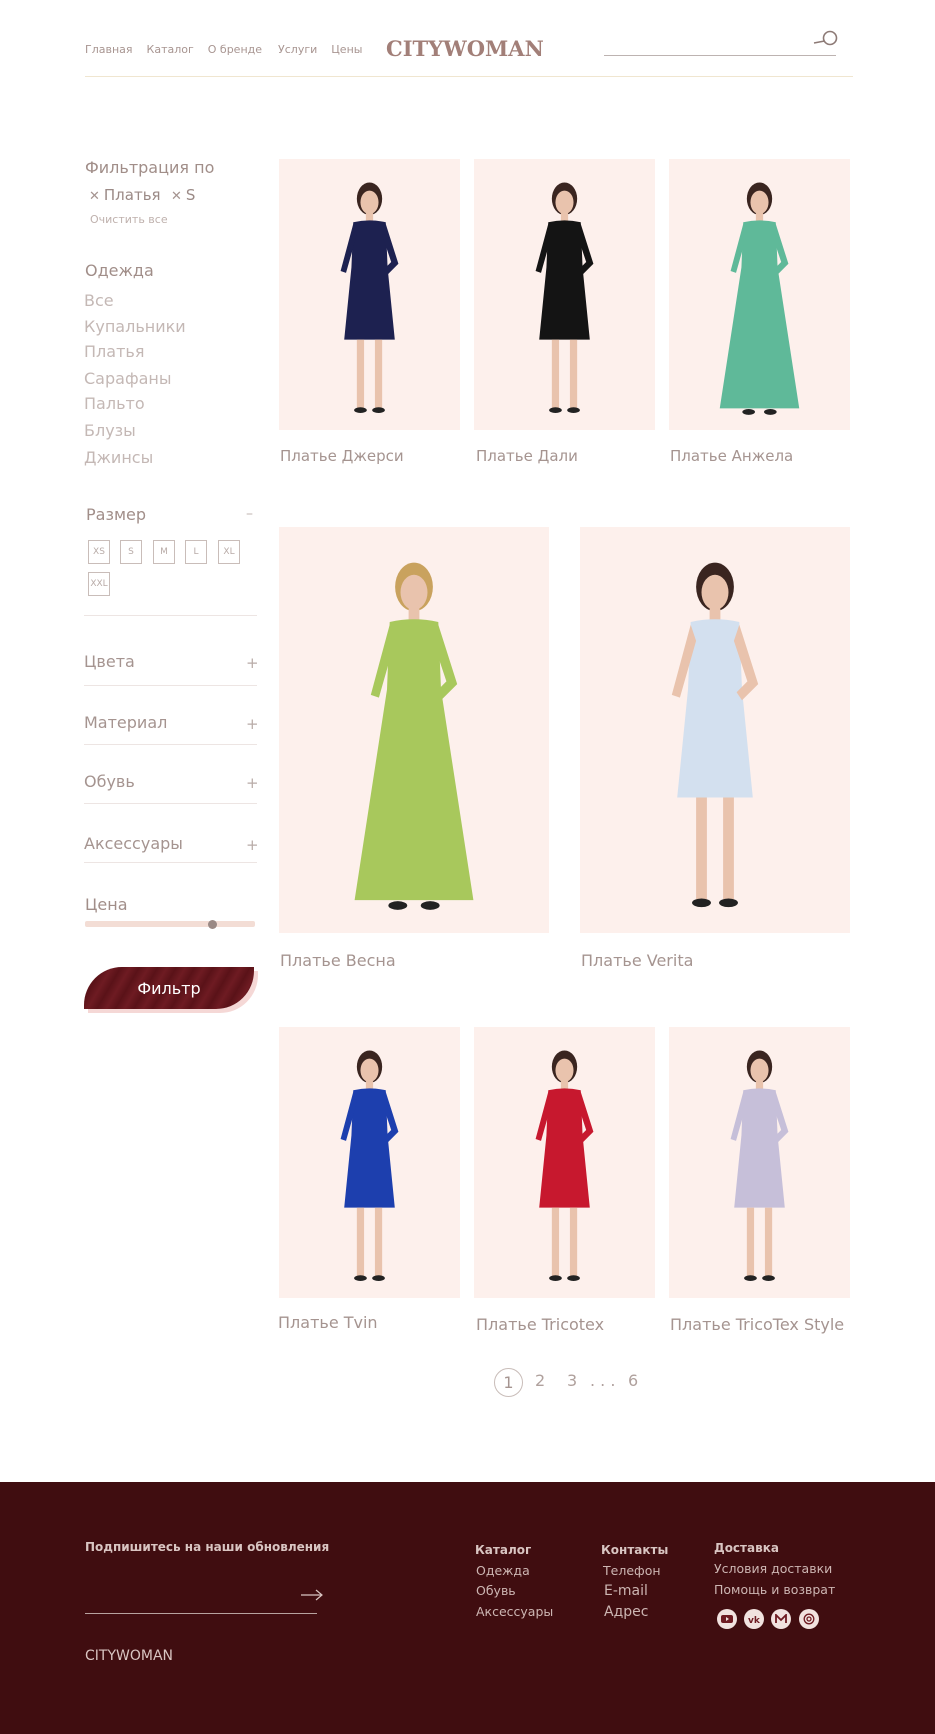 This screenshot has height=1734, width=935. Describe the element at coordinates (212, 924) in the screenshot. I see `price-slider-handle` at that location.